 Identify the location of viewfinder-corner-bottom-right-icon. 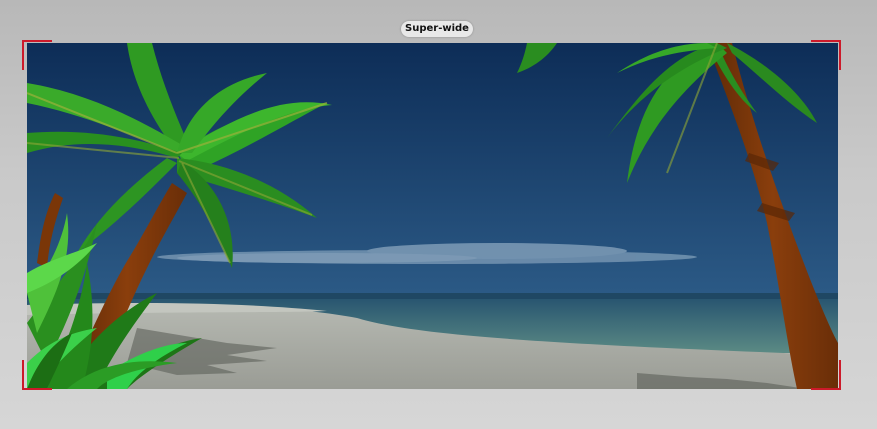
(826, 375).